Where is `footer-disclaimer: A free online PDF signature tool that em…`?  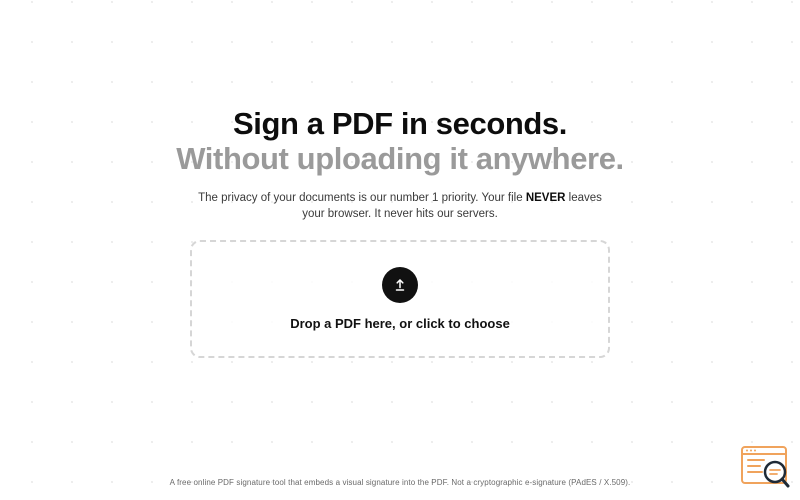
footer-disclaimer: A free online PDF signature tool that em… is located at coordinates (400, 482).